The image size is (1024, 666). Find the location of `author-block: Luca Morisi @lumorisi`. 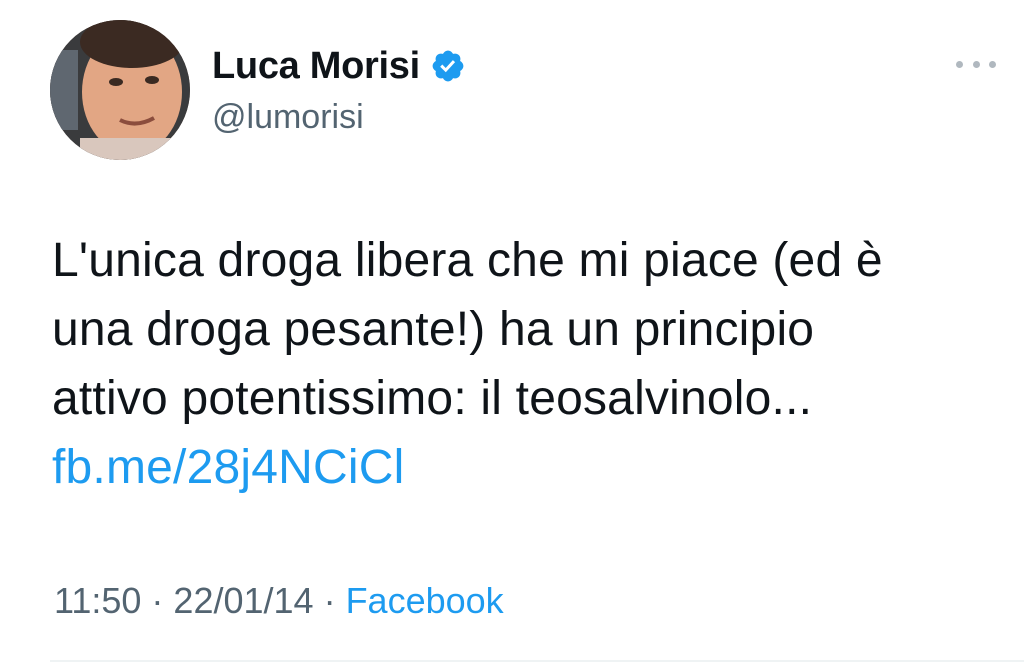

author-block: Luca Morisi @lumorisi is located at coordinates (339, 88).